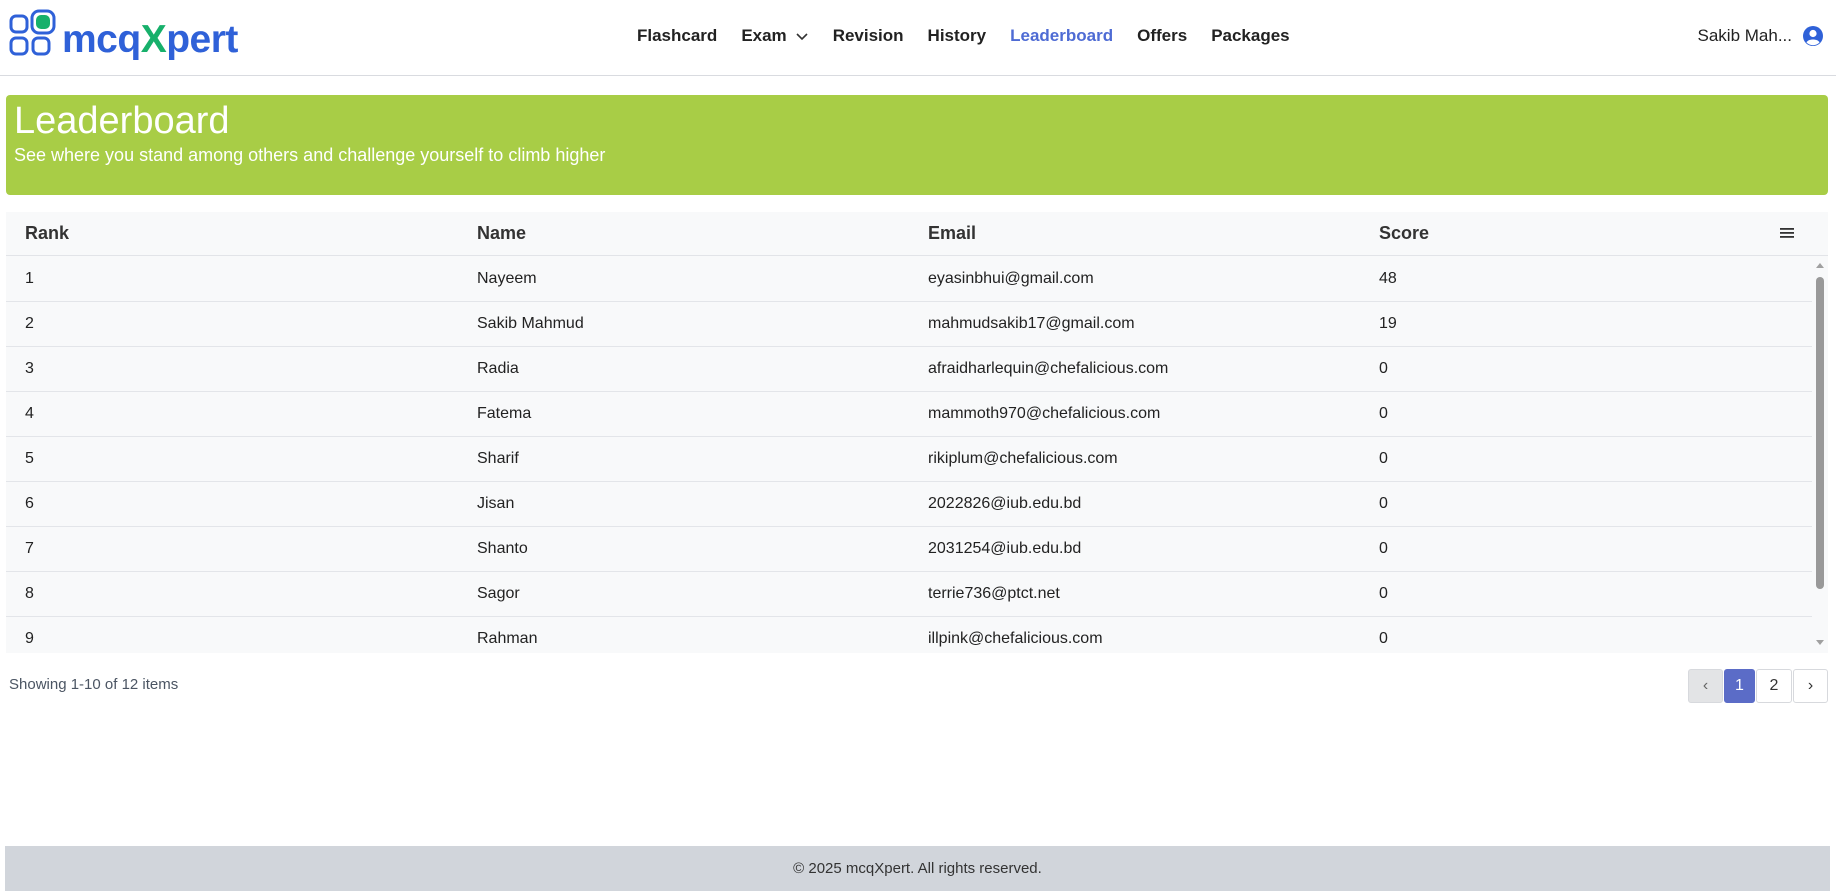  Describe the element at coordinates (909, 635) in the screenshot. I see `table-row: 9 Rahman illpink@chefalicious.com 0` at that location.